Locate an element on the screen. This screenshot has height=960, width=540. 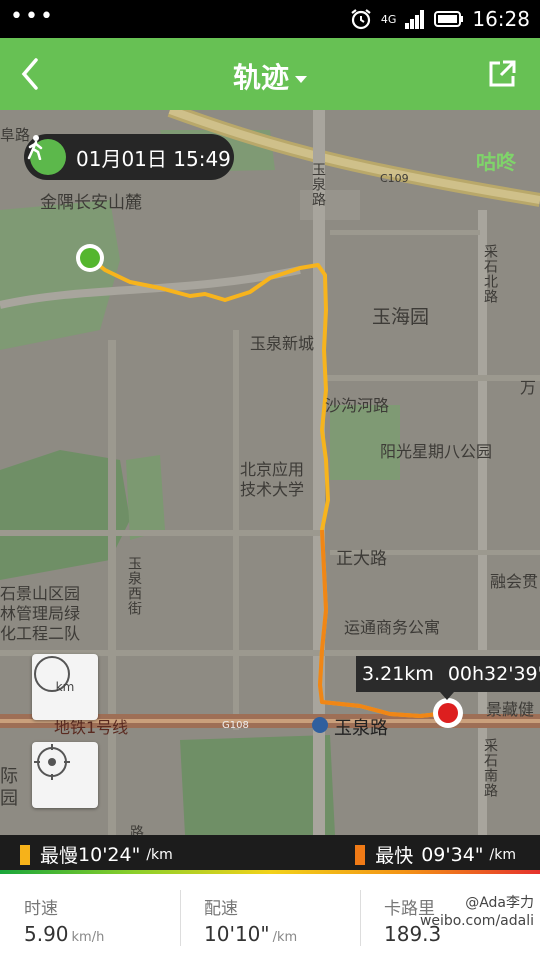
zoom-scale-label: km is located at coordinates (65, 687).